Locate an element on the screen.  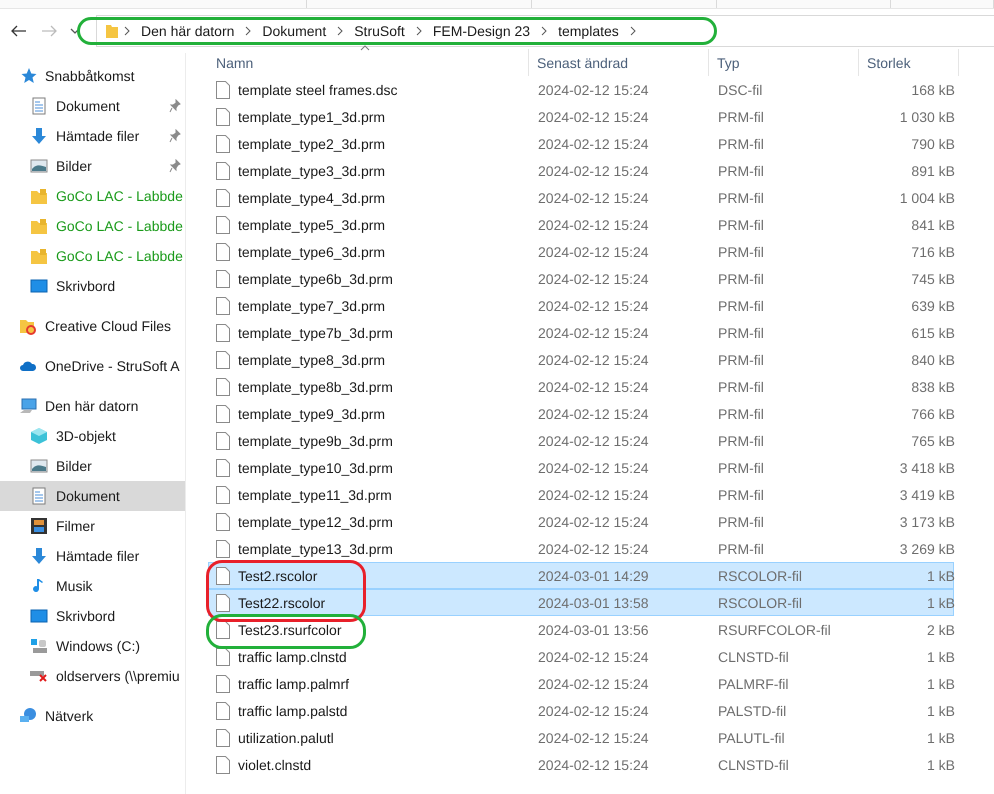
file-row: traffic lamp.palstd 2024-02-12 15:24 PALSTD-fil 1 kB is located at coordinates (581, 710).